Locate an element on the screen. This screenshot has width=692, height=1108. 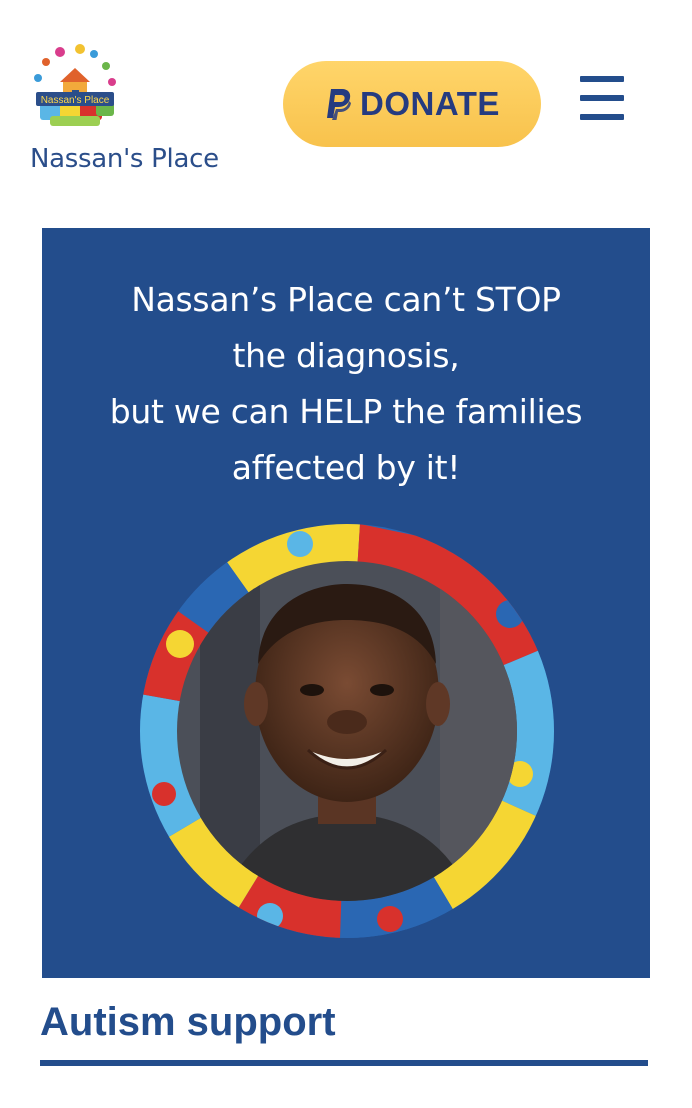
section-divider is located at coordinates (344, 1063).